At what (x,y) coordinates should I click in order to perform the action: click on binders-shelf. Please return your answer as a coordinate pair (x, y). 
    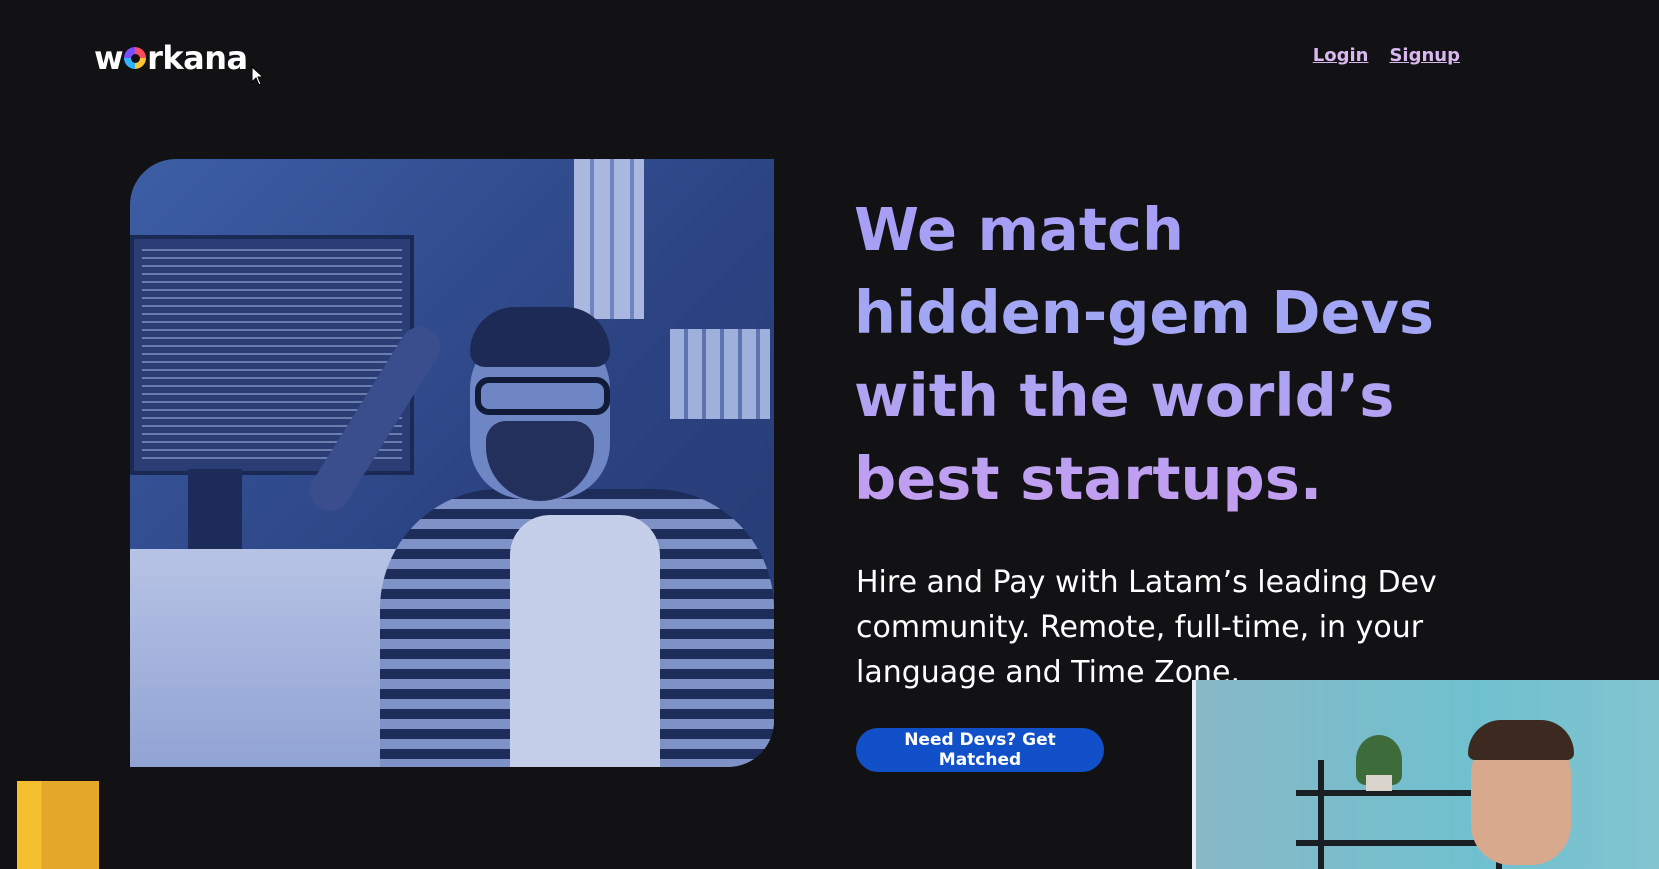
    Looking at the image, I should click on (609, 239).